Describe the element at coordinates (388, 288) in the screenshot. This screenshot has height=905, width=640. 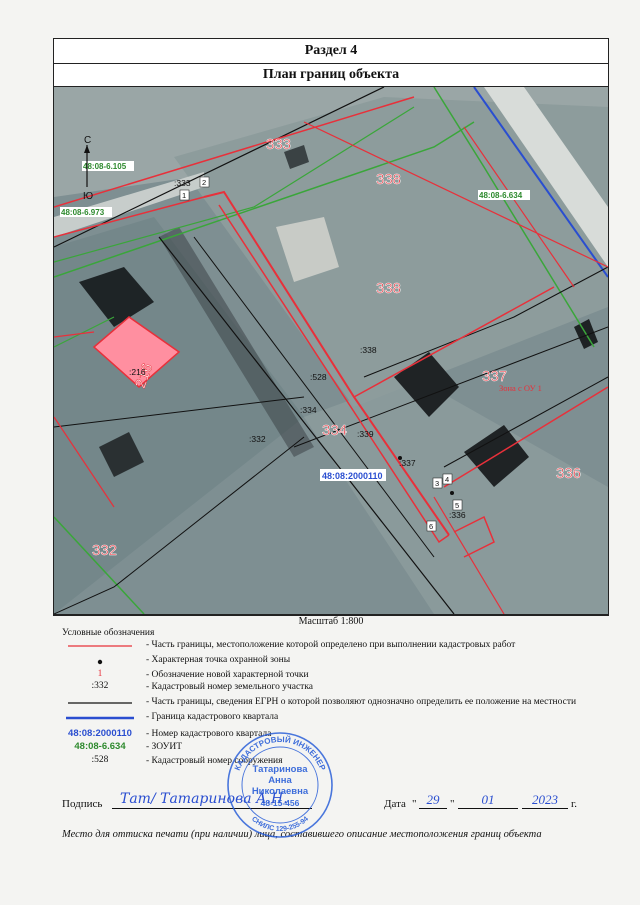
I see `parcel-338b-label: 338` at that location.